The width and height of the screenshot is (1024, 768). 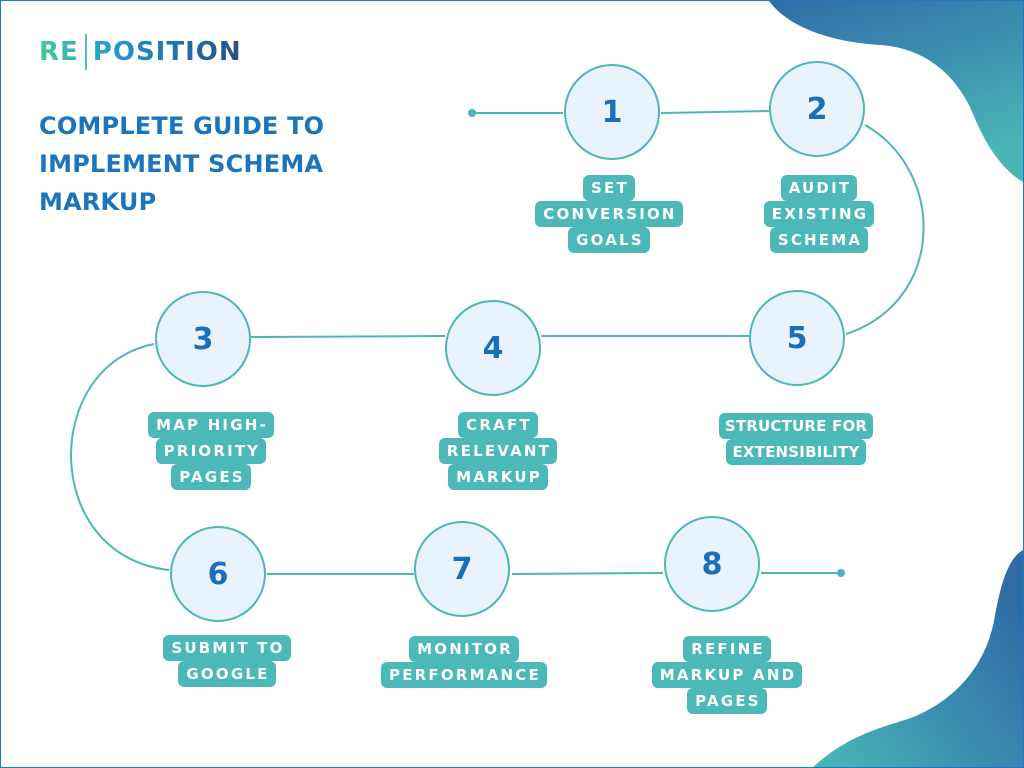 What do you see at coordinates (182, 126) in the screenshot?
I see `title-line: COMPLETE GUIDE TO` at bounding box center [182, 126].